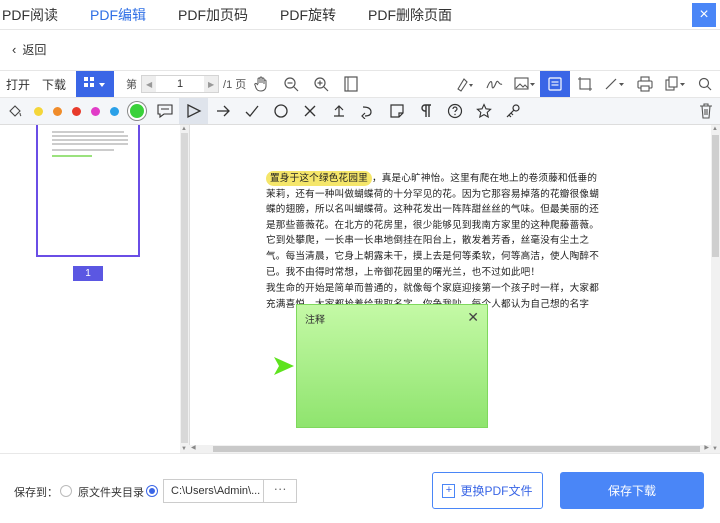 The width and height of the screenshot is (720, 523). Describe the element at coordinates (66, 491) in the screenshot. I see `original-dir-radio` at that location.